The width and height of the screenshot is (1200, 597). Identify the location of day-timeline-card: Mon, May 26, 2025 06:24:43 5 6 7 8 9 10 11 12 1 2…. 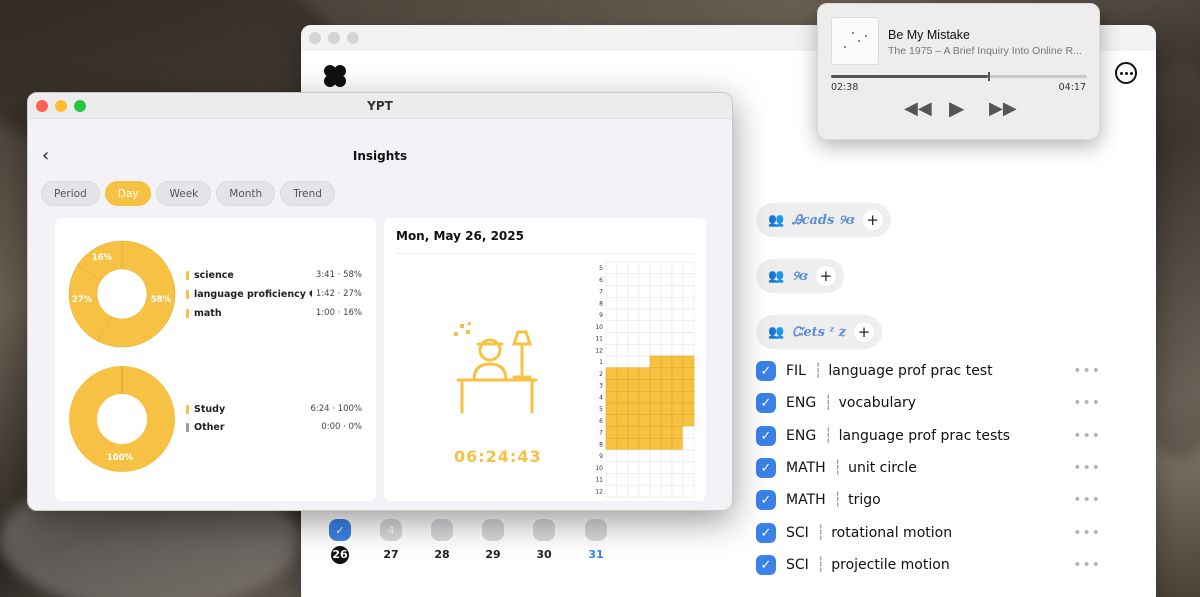
(545, 359).